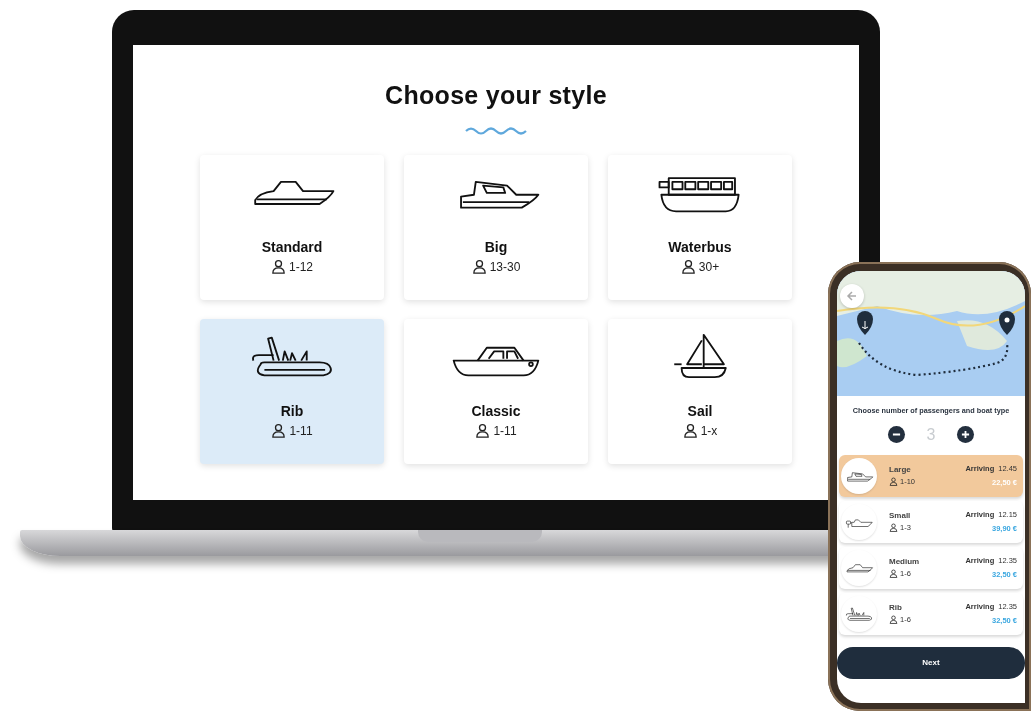 This screenshot has height=711, width=1031. What do you see at coordinates (905, 562) in the screenshot?
I see `boat-name: Medium` at bounding box center [905, 562].